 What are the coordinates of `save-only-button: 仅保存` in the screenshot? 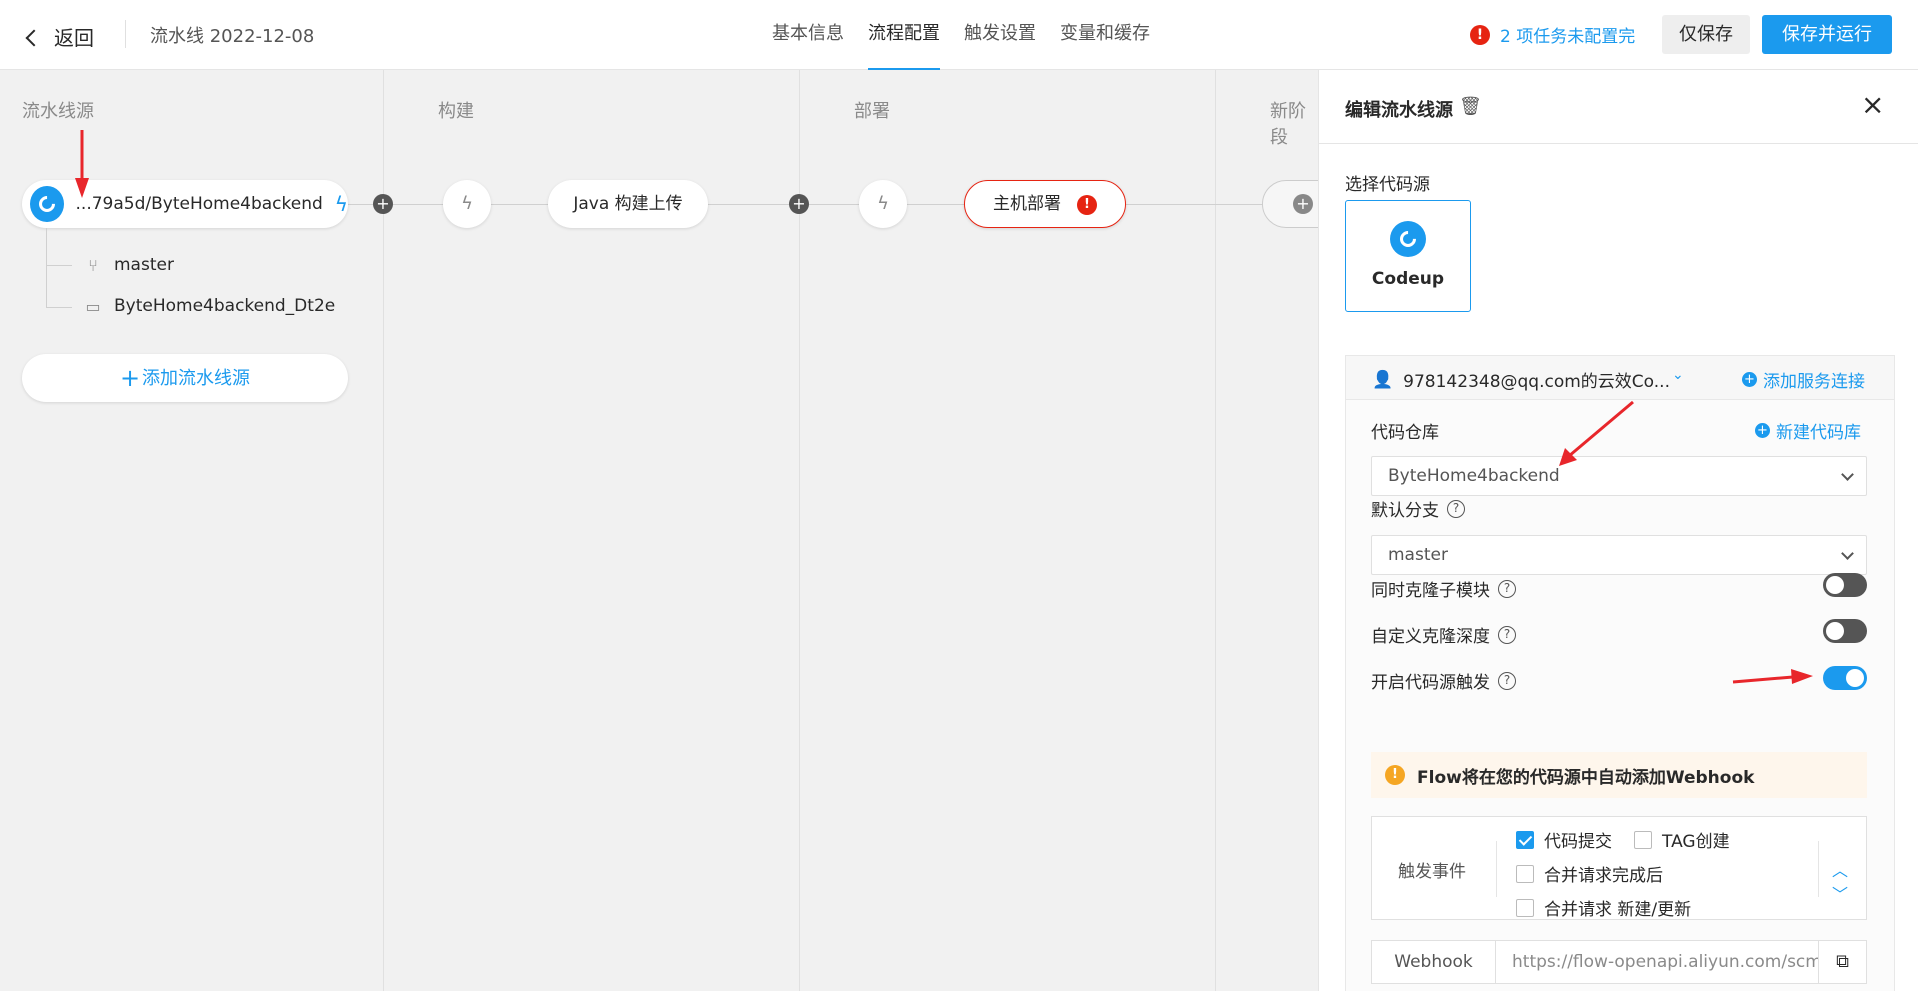 It's located at (1706, 34).